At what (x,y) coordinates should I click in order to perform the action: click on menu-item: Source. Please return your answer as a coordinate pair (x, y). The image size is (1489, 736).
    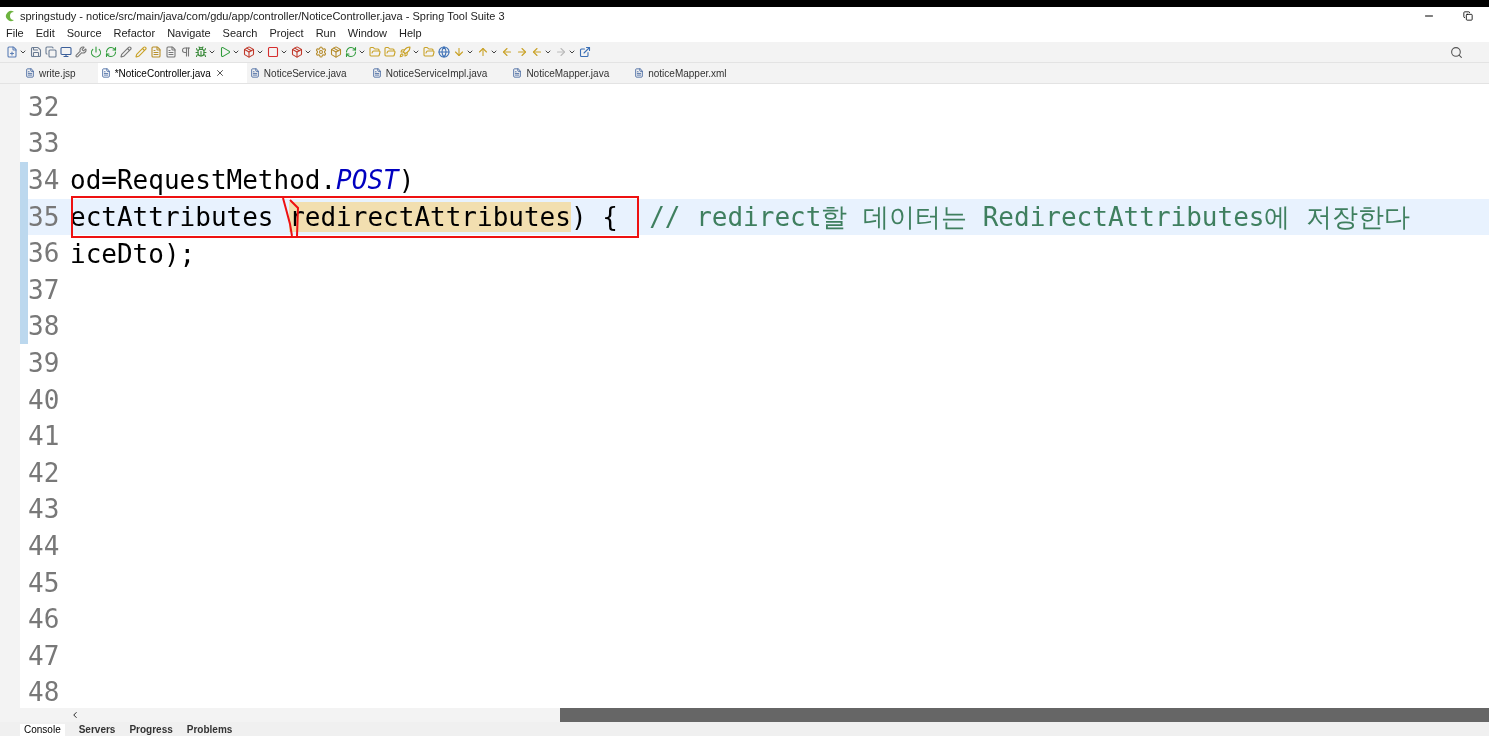
    Looking at the image, I should click on (84, 33).